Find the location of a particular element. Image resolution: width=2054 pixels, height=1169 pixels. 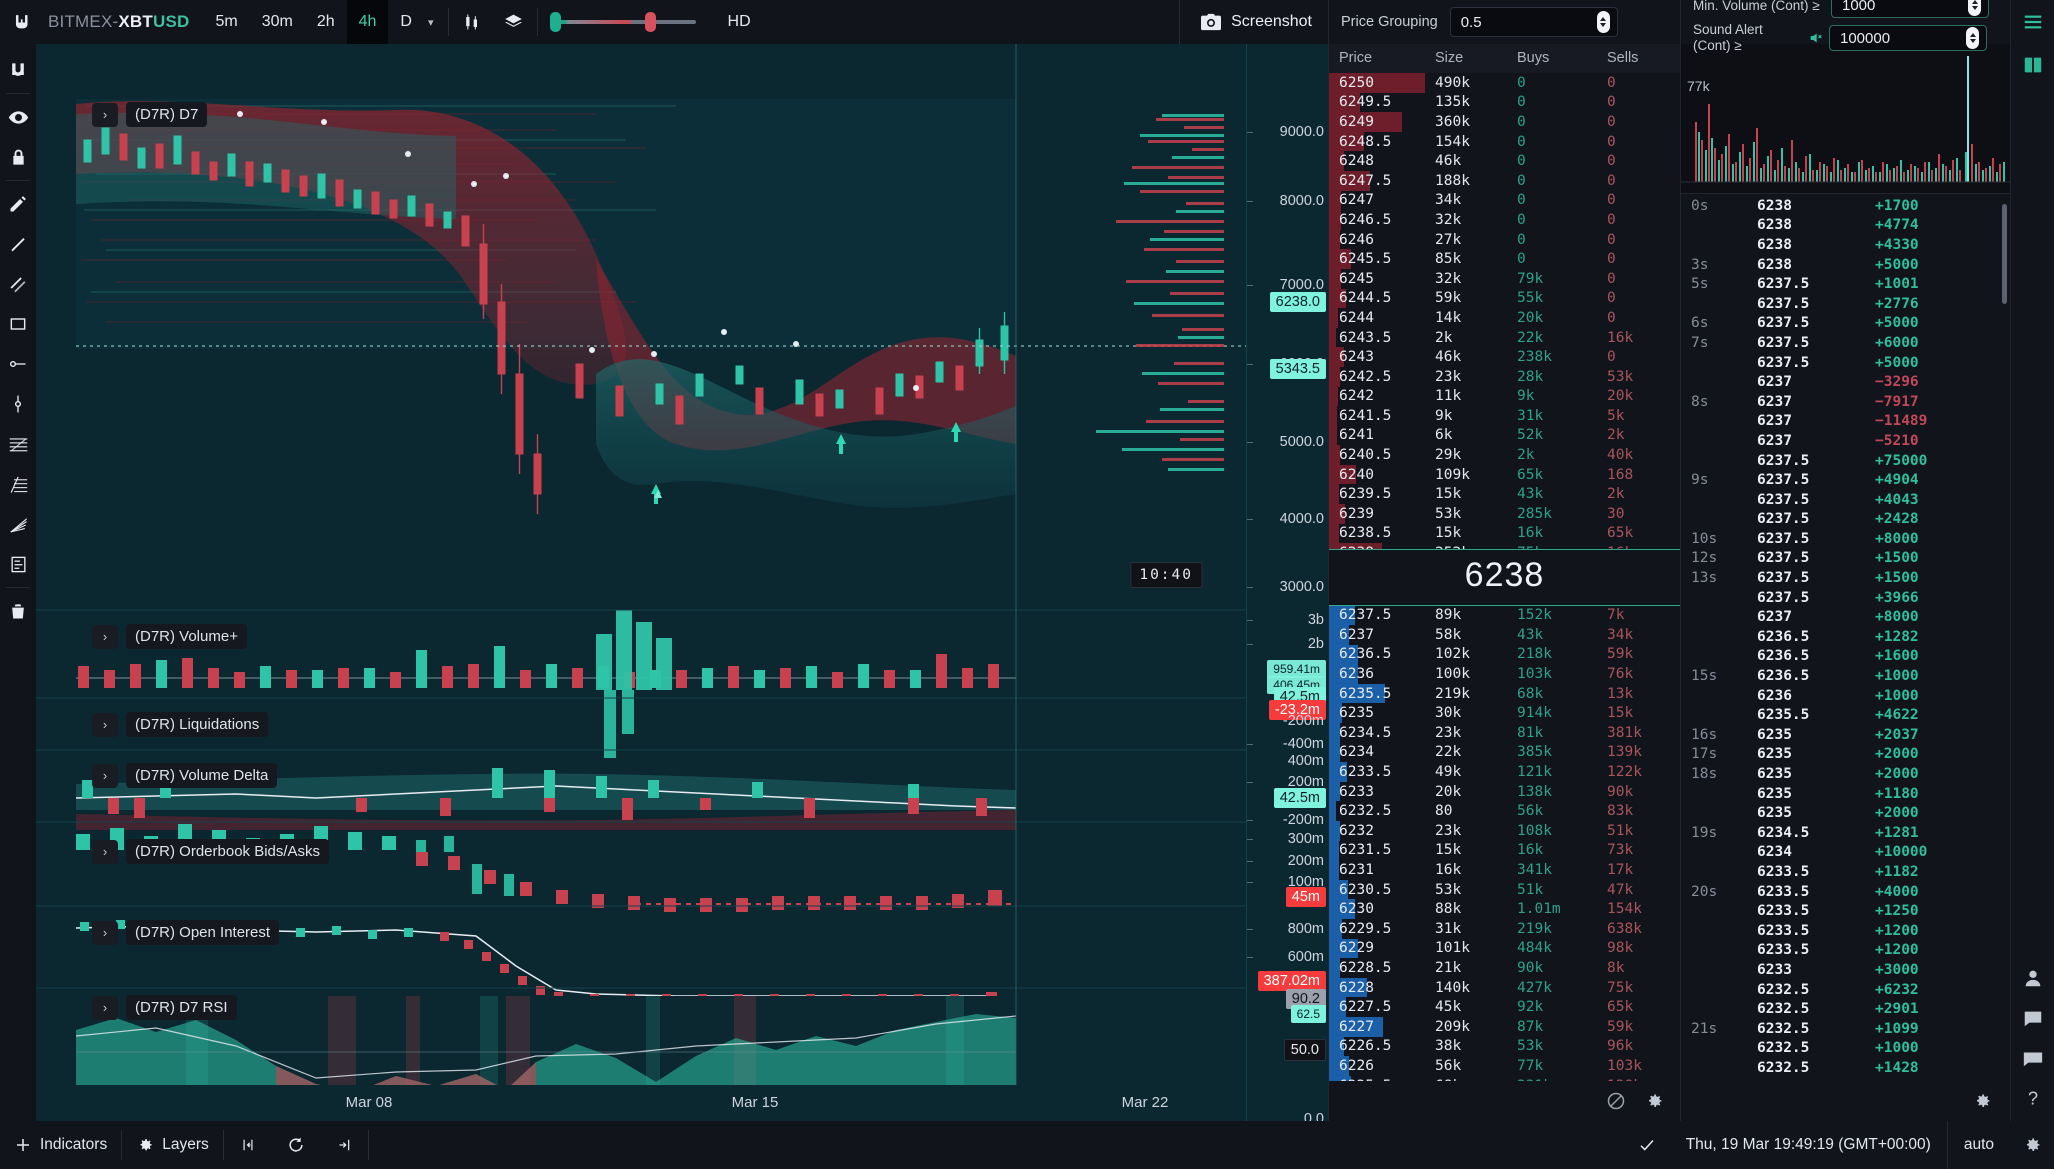

trade-row: 6232.5 +1428 is located at coordinates (1845, 1068).